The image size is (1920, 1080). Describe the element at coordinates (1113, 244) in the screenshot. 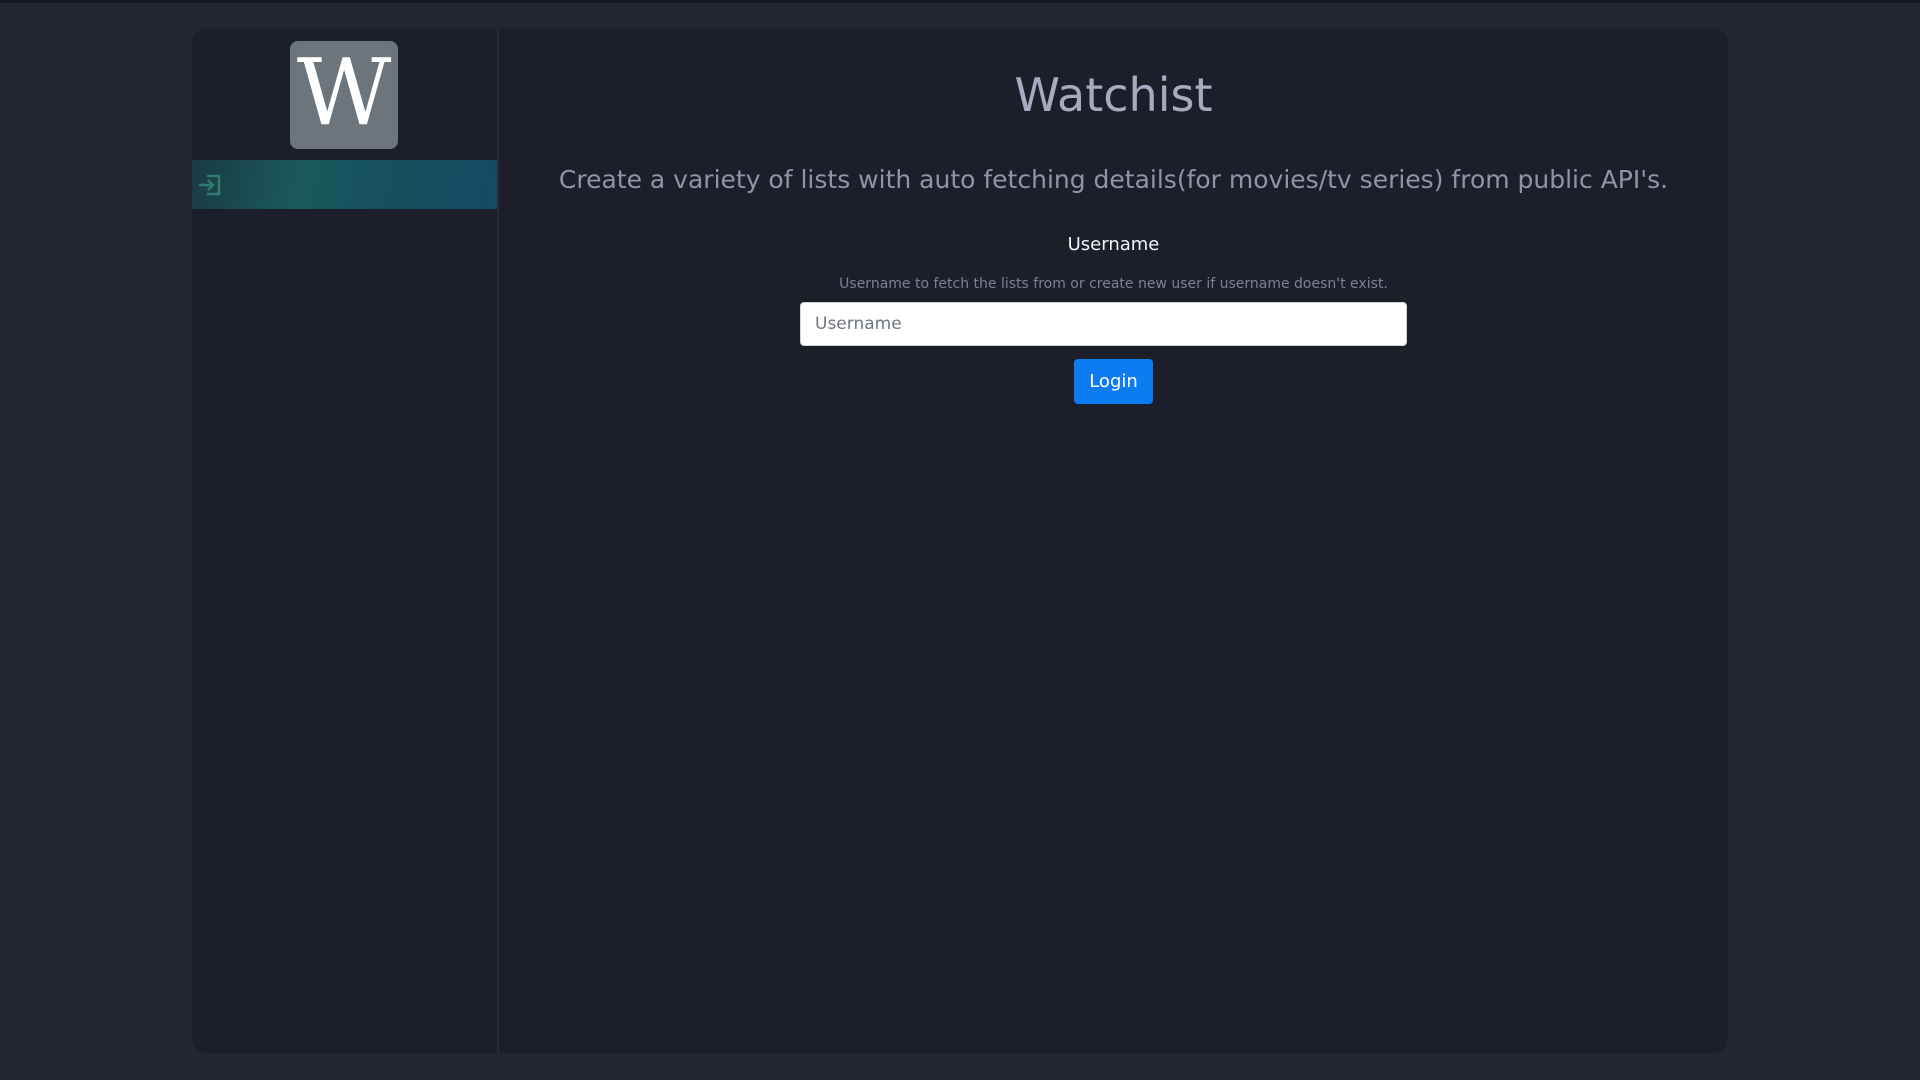

I see `username-label: Username` at that location.